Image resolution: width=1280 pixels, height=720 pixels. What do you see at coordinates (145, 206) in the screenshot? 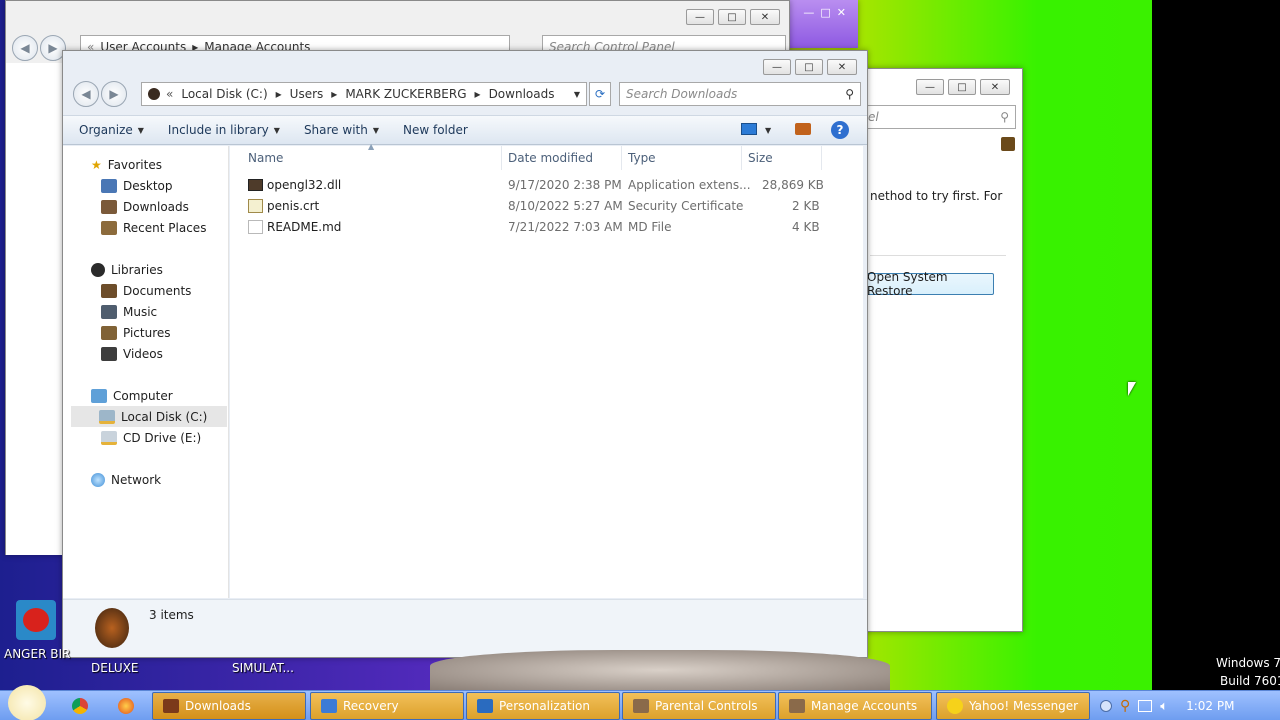
I see `nav-downloads: Downloads` at bounding box center [145, 206].